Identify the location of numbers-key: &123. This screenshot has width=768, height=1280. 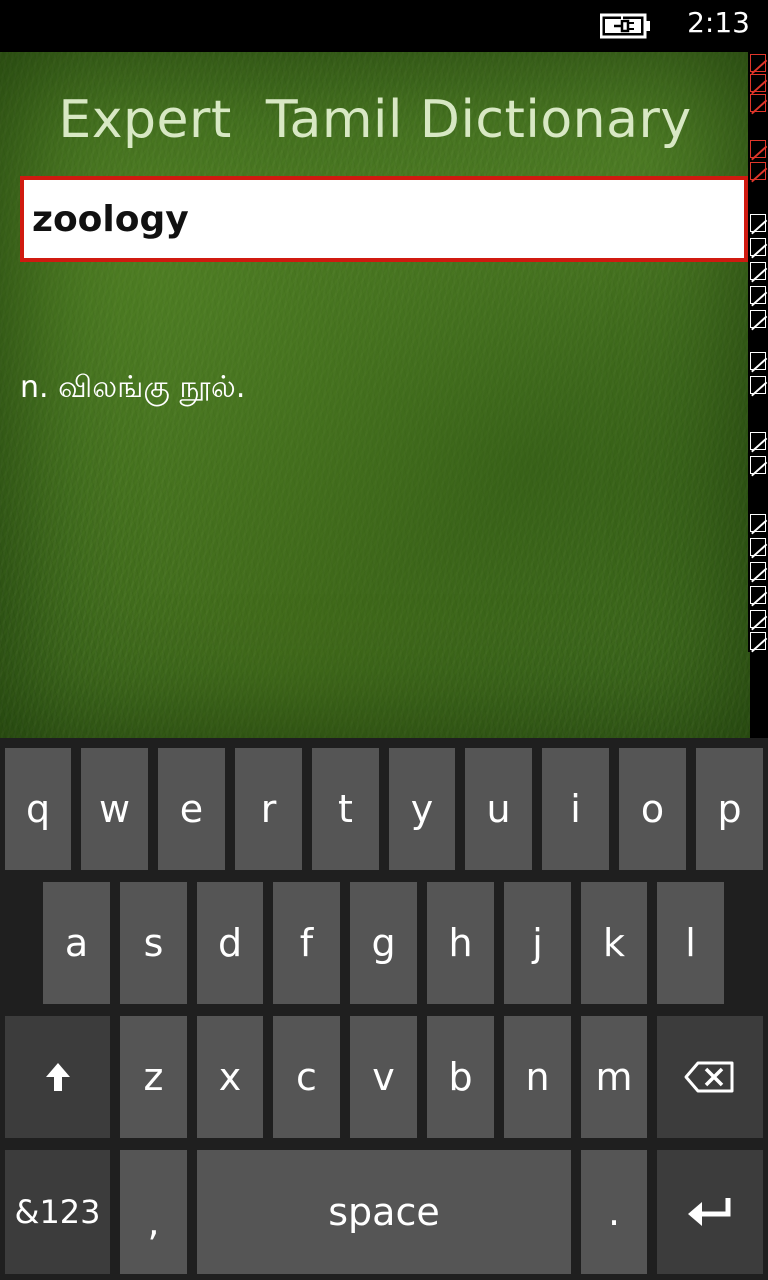
(57, 1212).